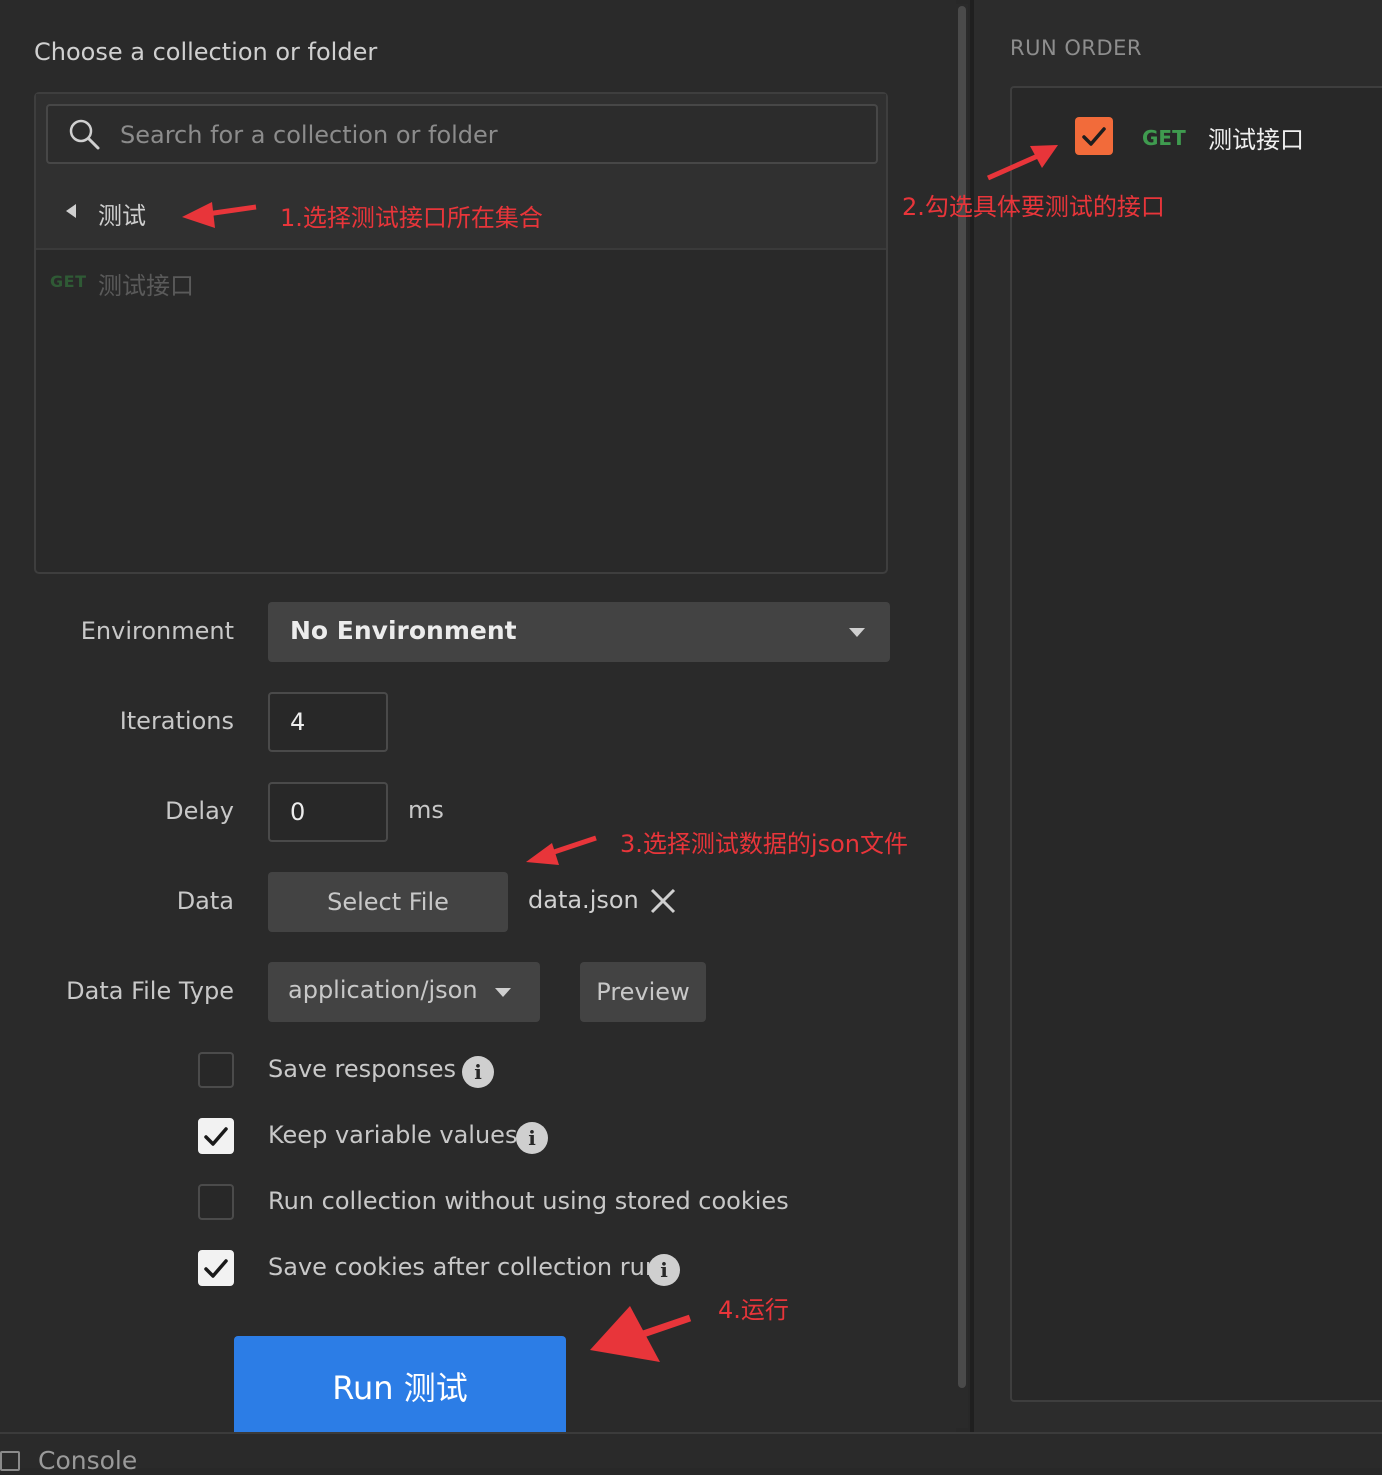  What do you see at coordinates (216, 1070) in the screenshot?
I see `save-responses-checkbox` at bounding box center [216, 1070].